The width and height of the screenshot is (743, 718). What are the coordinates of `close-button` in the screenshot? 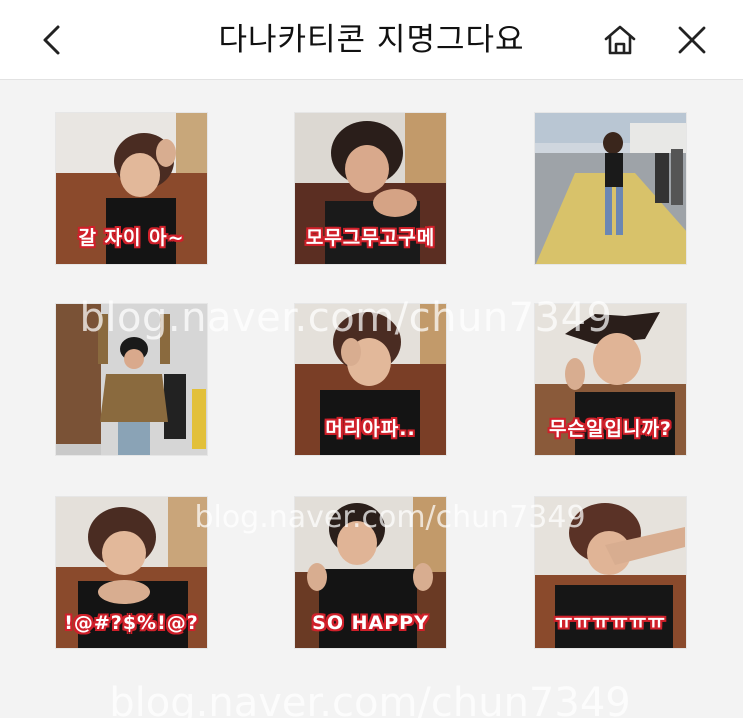 It's located at (692, 40).